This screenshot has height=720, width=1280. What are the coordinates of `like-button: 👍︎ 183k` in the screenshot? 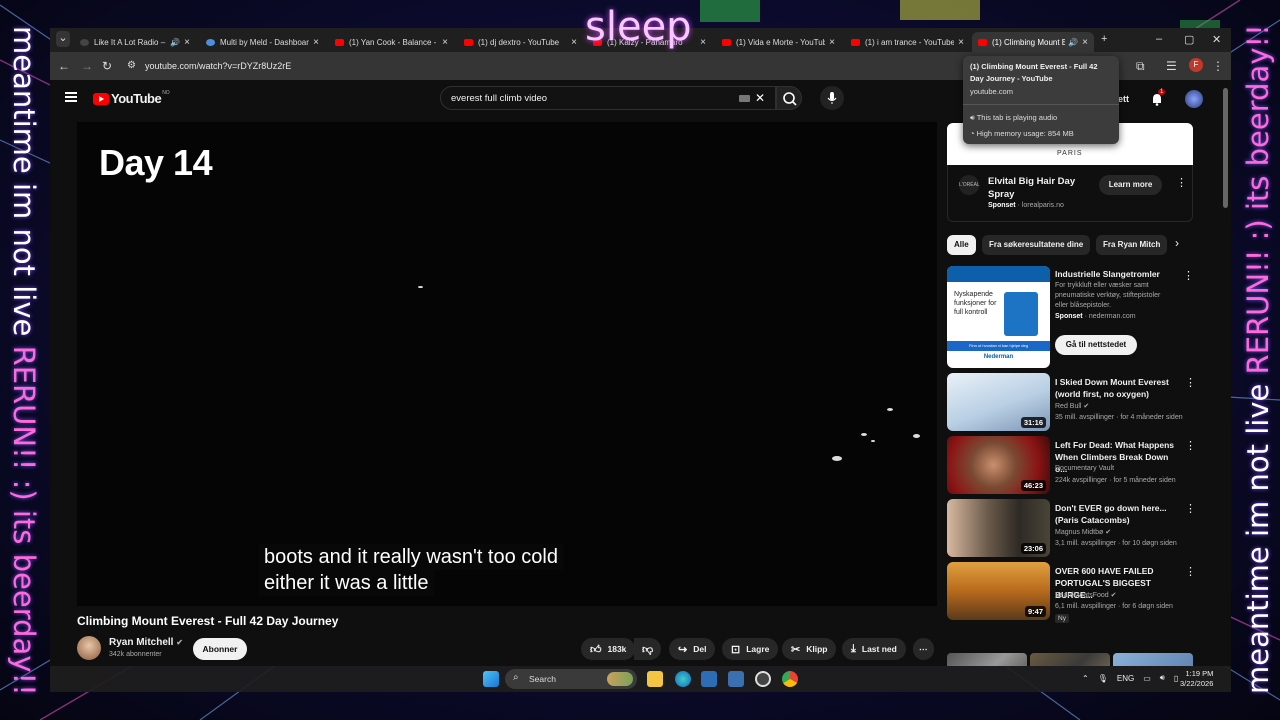 It's located at (608, 649).